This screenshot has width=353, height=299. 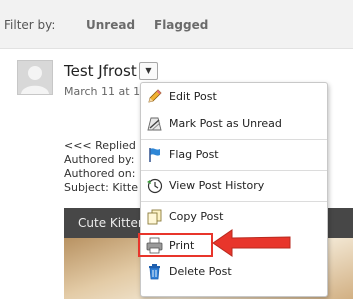 What do you see at coordinates (234, 155) in the screenshot?
I see `menu-item-flag-post: Flag Post` at bounding box center [234, 155].